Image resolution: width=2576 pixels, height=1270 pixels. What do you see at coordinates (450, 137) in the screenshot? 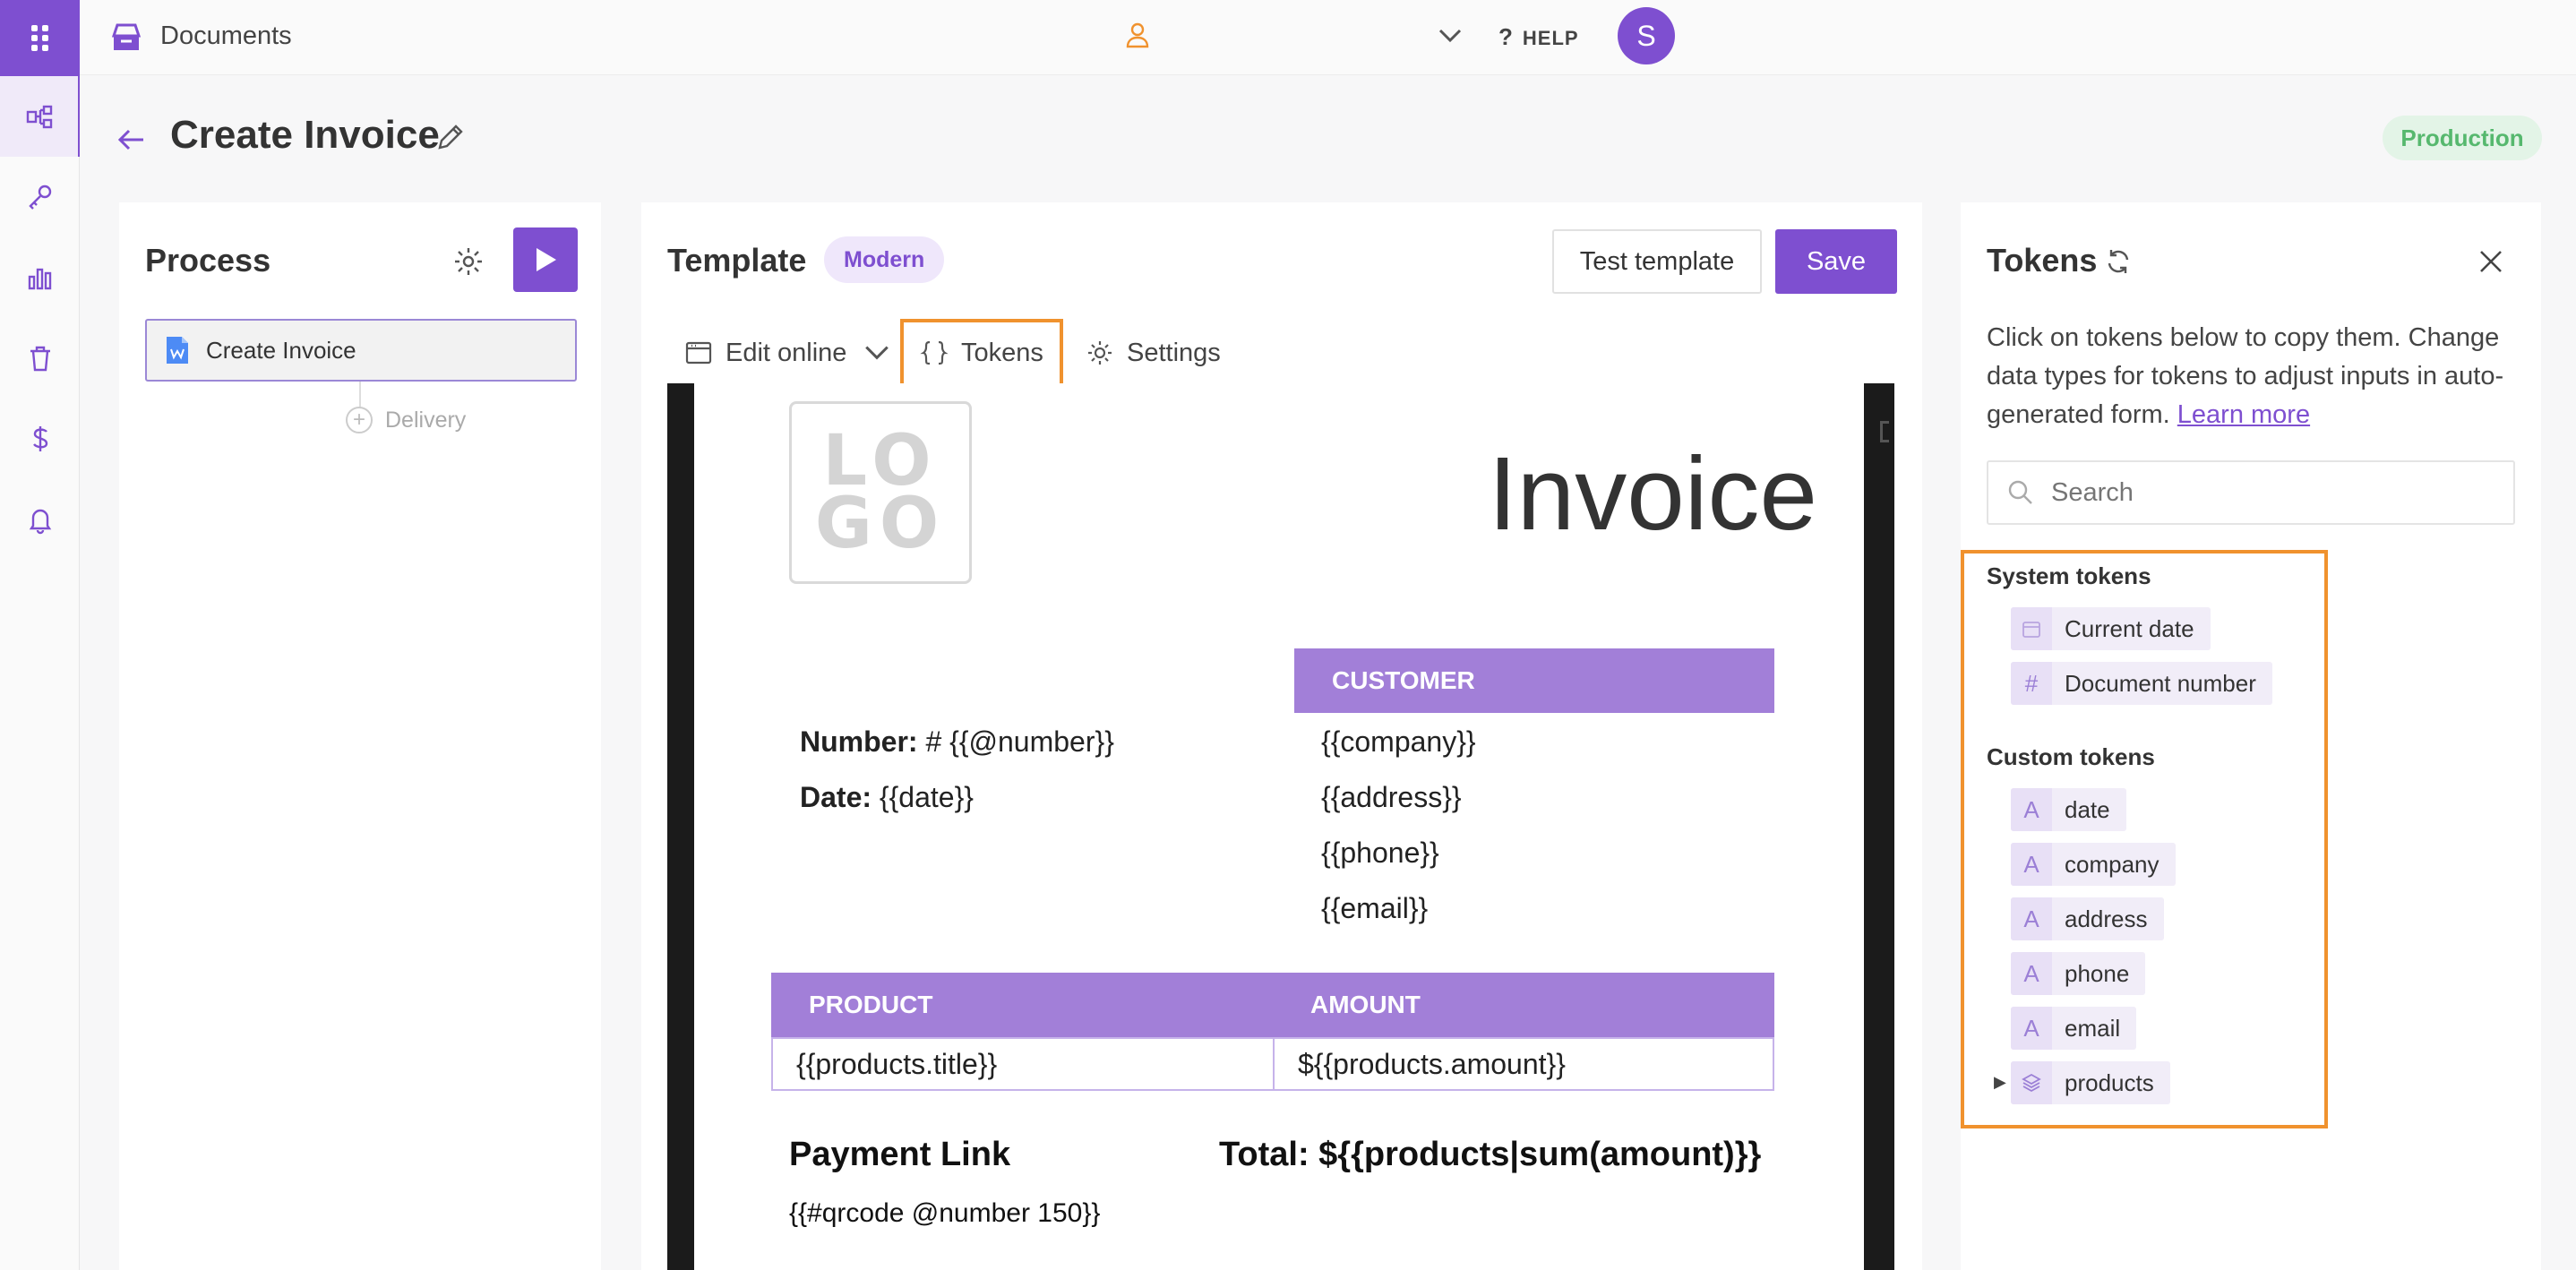
I see `pencil-icon` at bounding box center [450, 137].